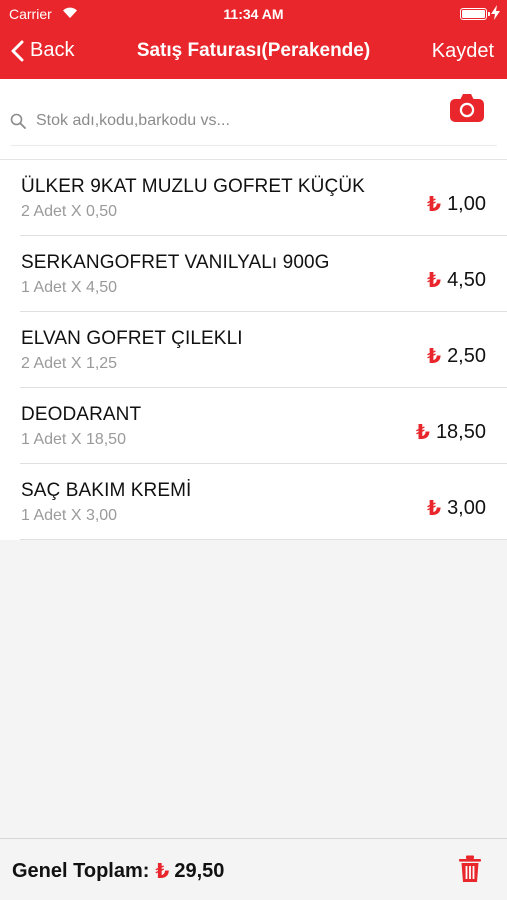 This screenshot has height=900, width=507. What do you see at coordinates (475, 14) in the screenshot?
I see `battery-icon` at bounding box center [475, 14].